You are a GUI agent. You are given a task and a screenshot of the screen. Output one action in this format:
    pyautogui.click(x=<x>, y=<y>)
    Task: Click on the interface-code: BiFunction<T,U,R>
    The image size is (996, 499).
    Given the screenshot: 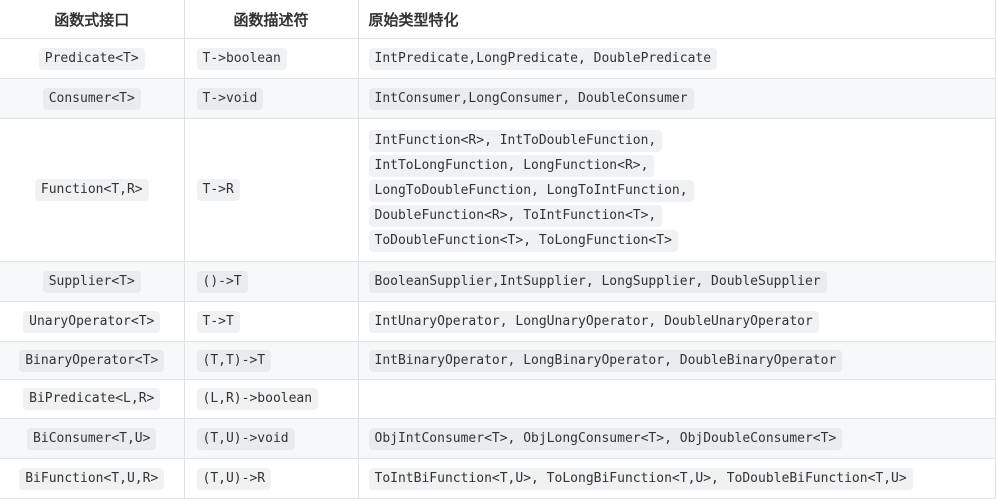 What is the action you would take?
    pyautogui.click(x=92, y=478)
    